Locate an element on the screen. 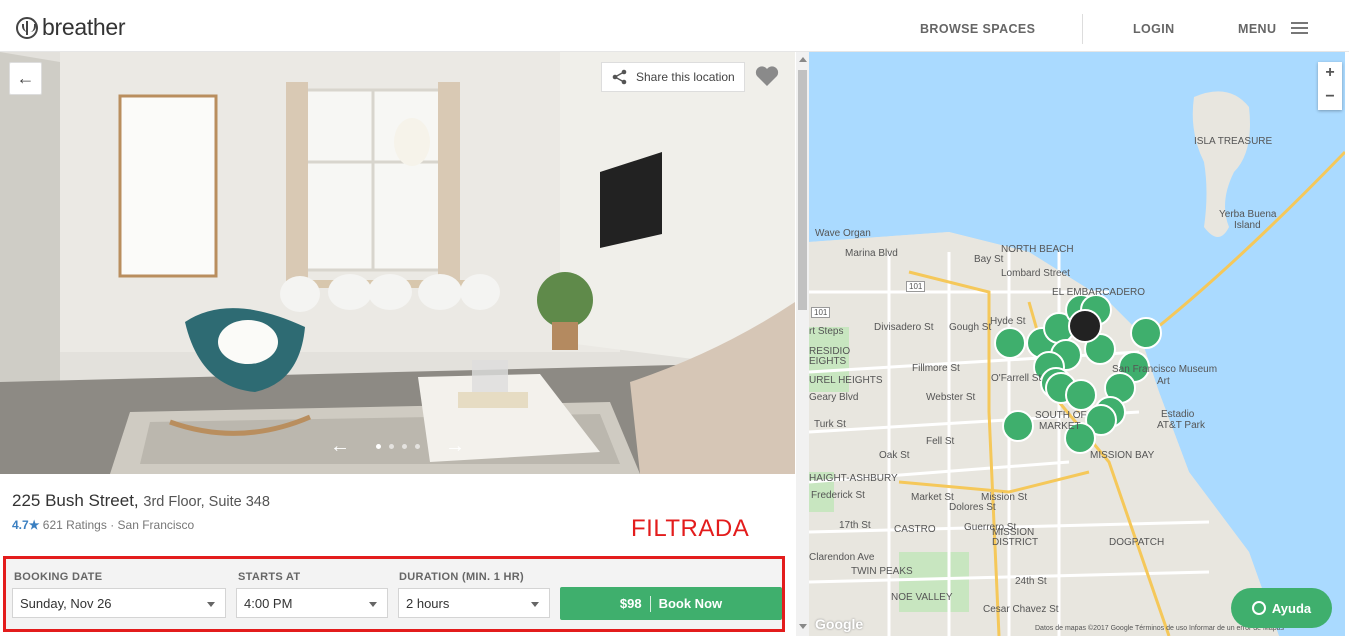 The image size is (1349, 642). button-divider is located at coordinates (650, 603).